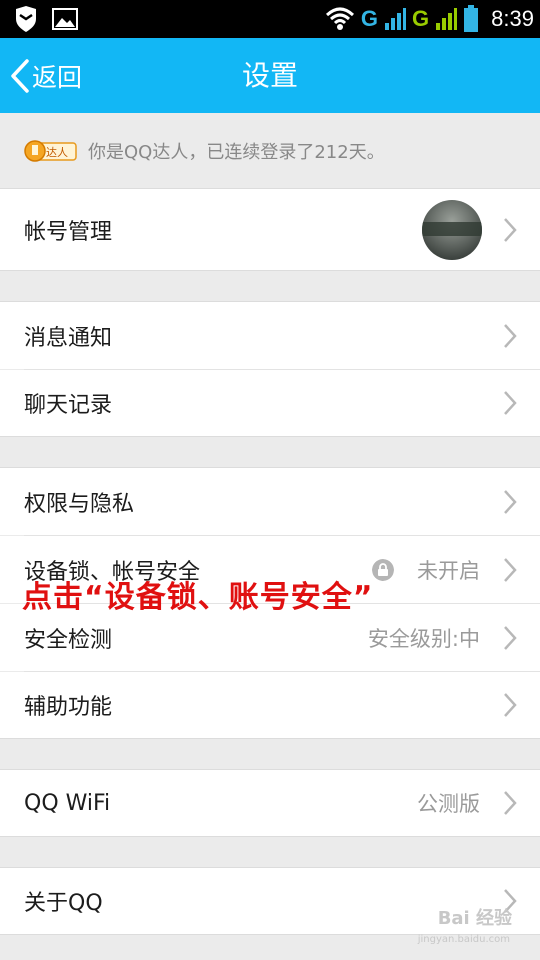 The height and width of the screenshot is (960, 540). I want to click on baidu-watermark-url: jingyan.baidu.com, so click(463, 939).